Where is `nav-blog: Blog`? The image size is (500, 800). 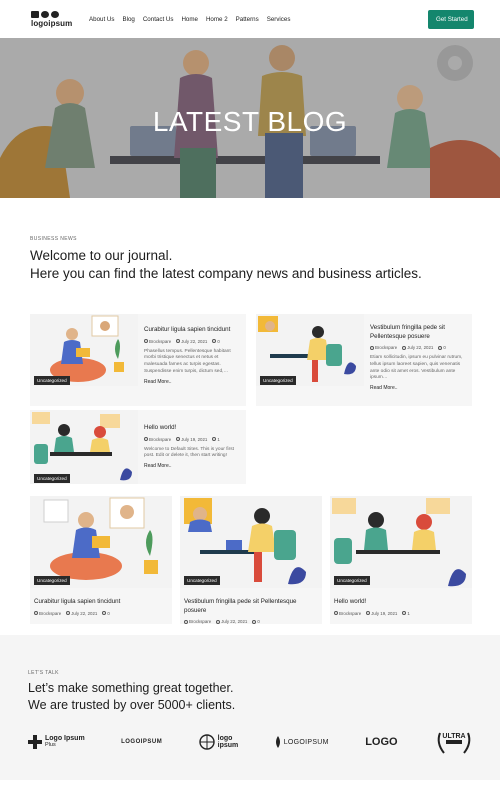
nav-blog: Blog is located at coordinates (128, 19).